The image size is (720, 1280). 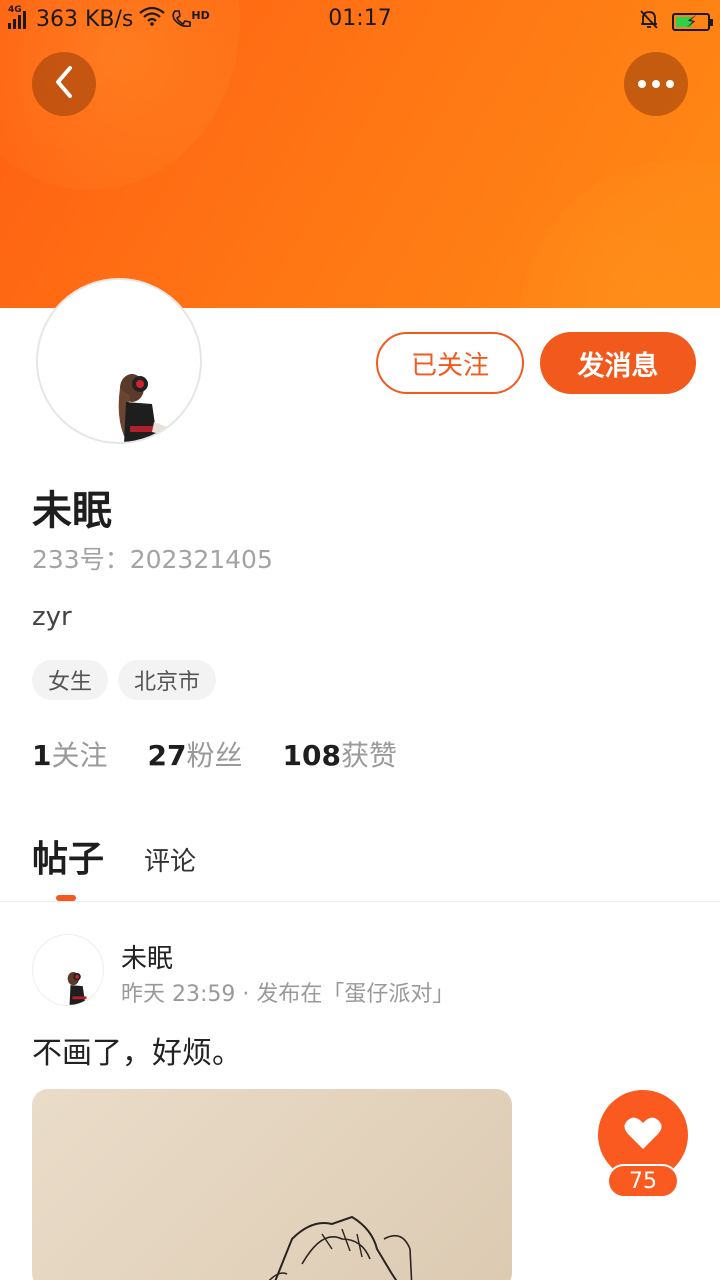 I want to click on tag-location: 北京市, so click(x=167, y=680).